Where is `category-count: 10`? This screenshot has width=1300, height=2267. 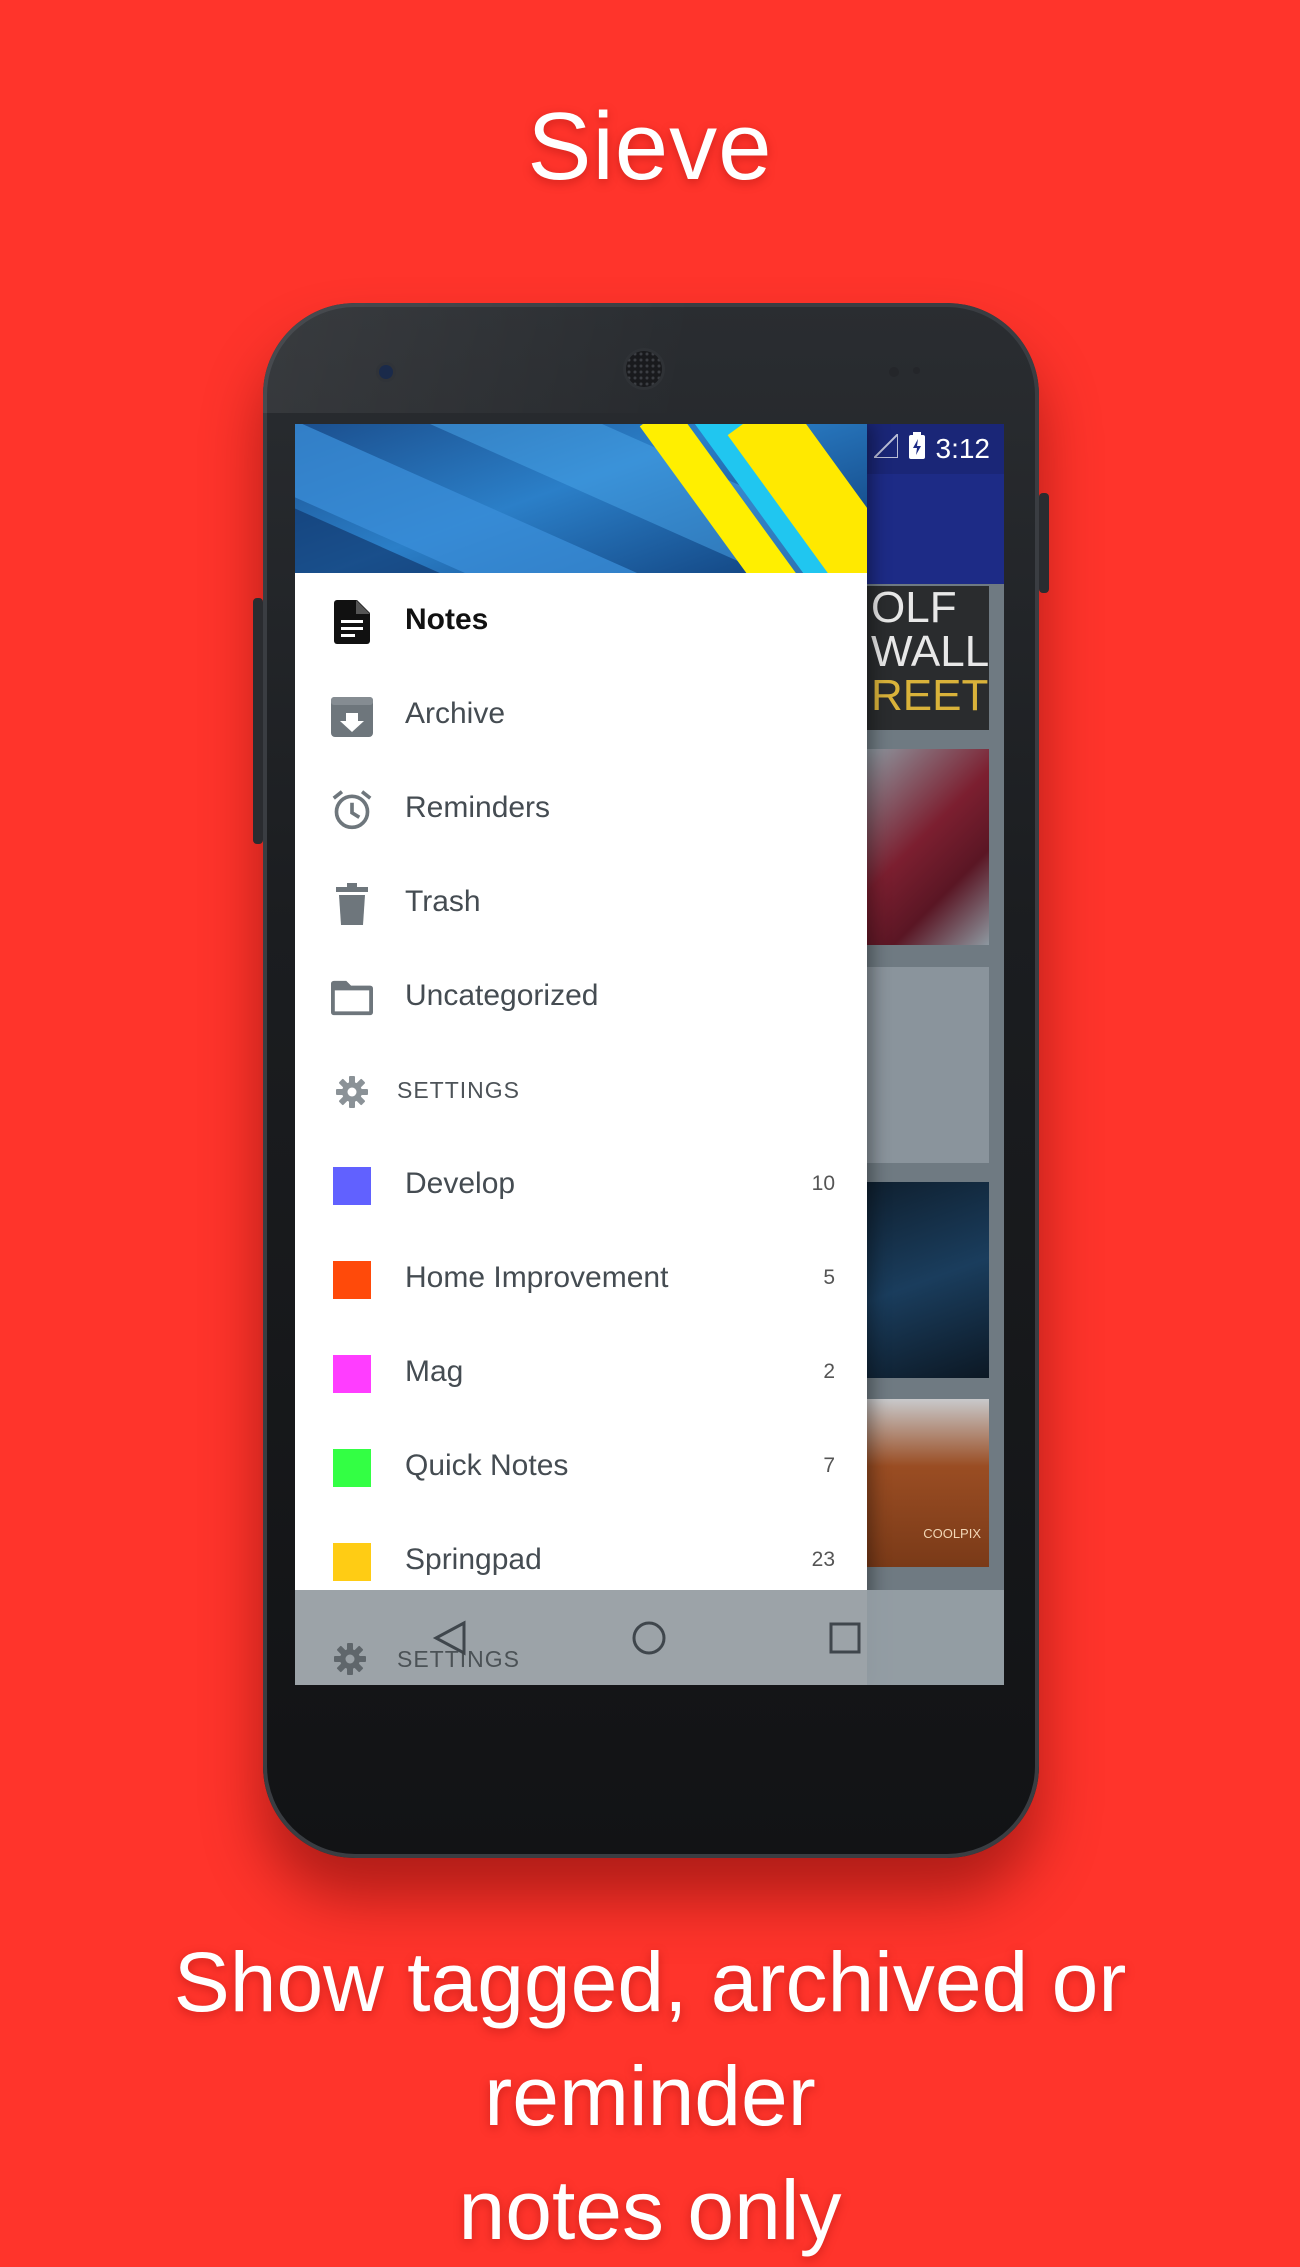
category-count: 10 is located at coordinates (823, 1183).